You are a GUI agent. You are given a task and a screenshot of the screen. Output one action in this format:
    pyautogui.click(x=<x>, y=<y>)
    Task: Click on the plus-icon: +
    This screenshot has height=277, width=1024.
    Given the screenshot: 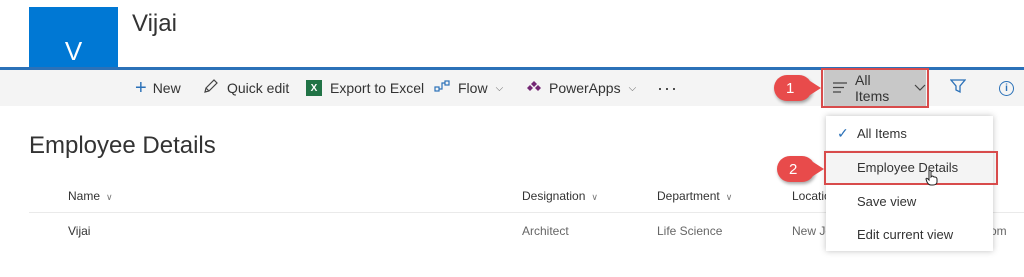 What is the action you would take?
    pyautogui.click(x=141, y=87)
    